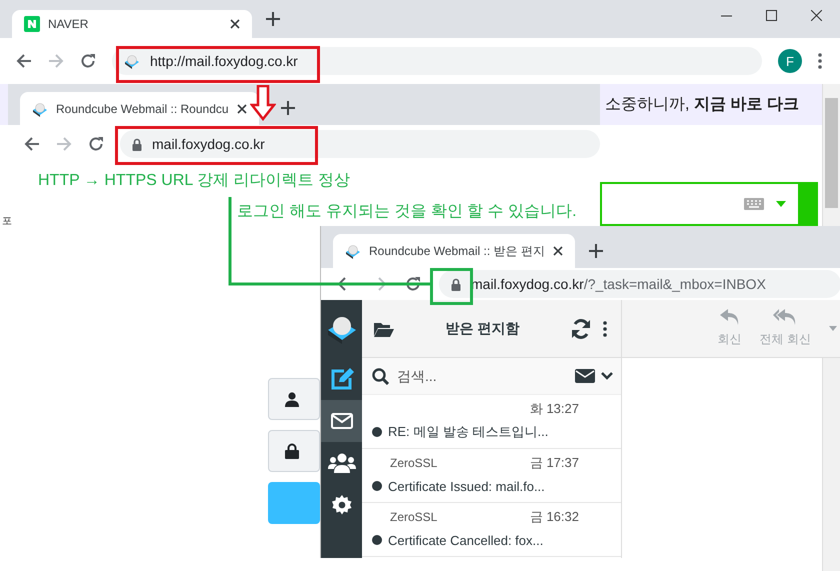 The image size is (840, 571). What do you see at coordinates (816, 15) in the screenshot?
I see `close-window-icon` at bounding box center [816, 15].